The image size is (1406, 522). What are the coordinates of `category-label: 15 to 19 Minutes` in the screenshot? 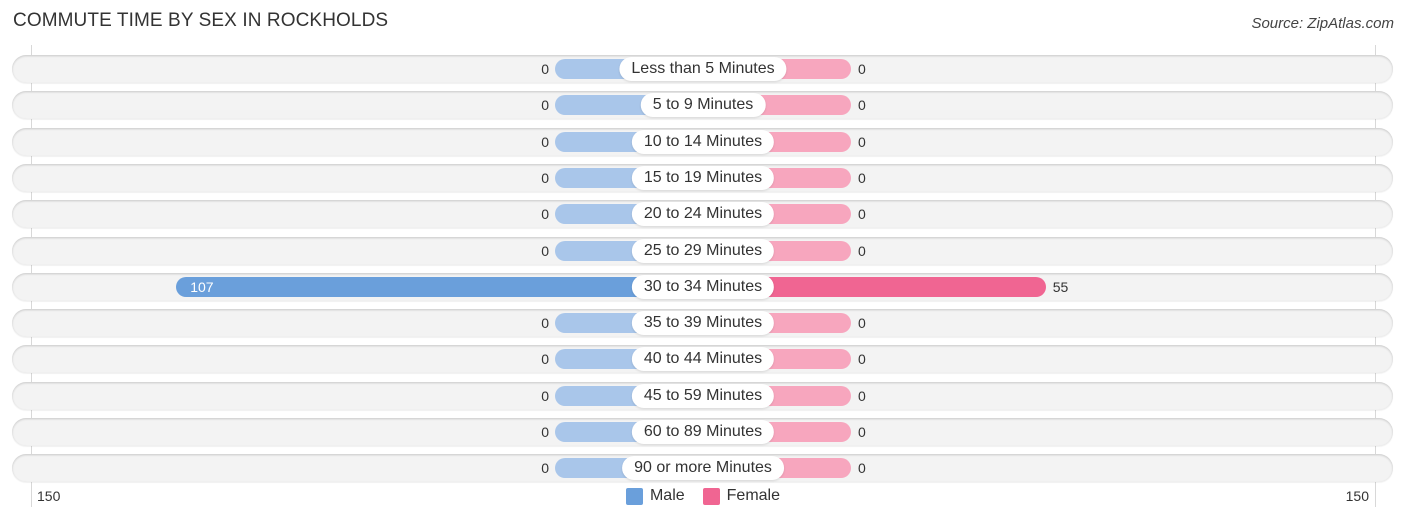 It's located at (703, 177).